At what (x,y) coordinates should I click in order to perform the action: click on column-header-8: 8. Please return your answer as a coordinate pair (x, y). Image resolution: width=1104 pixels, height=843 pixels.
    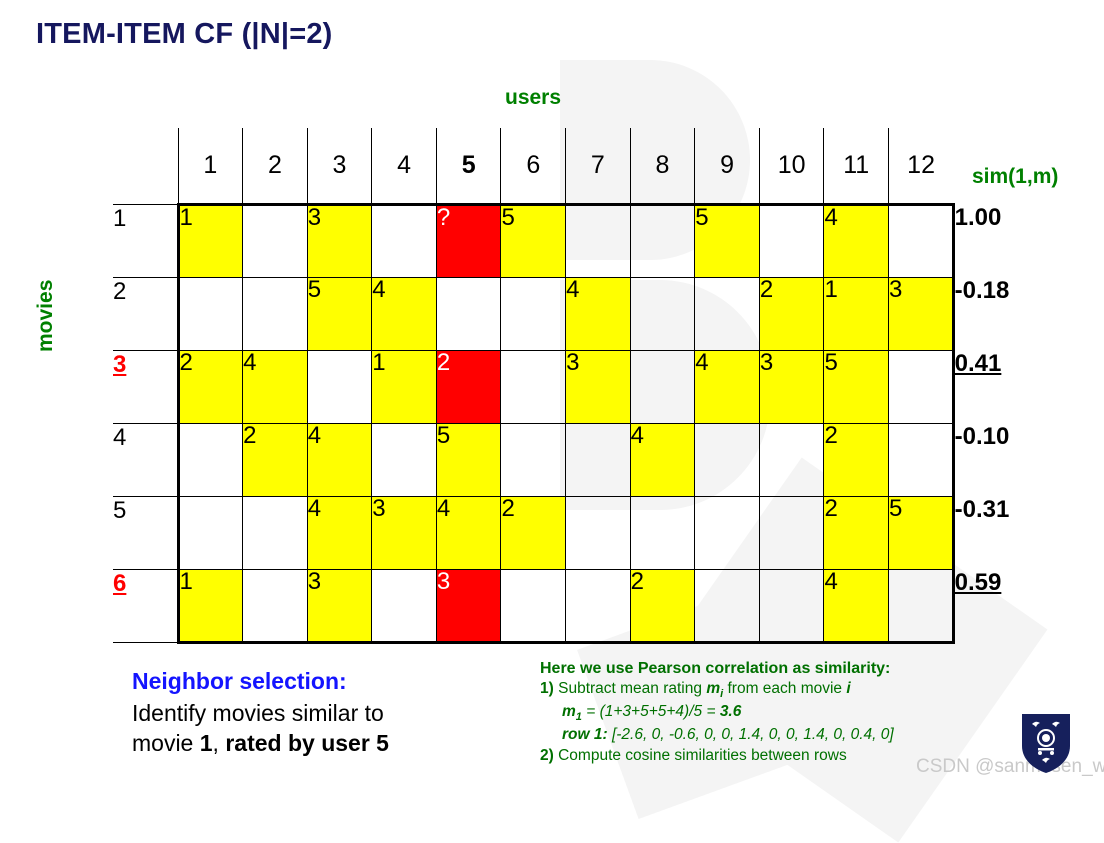
    Looking at the image, I should click on (662, 166).